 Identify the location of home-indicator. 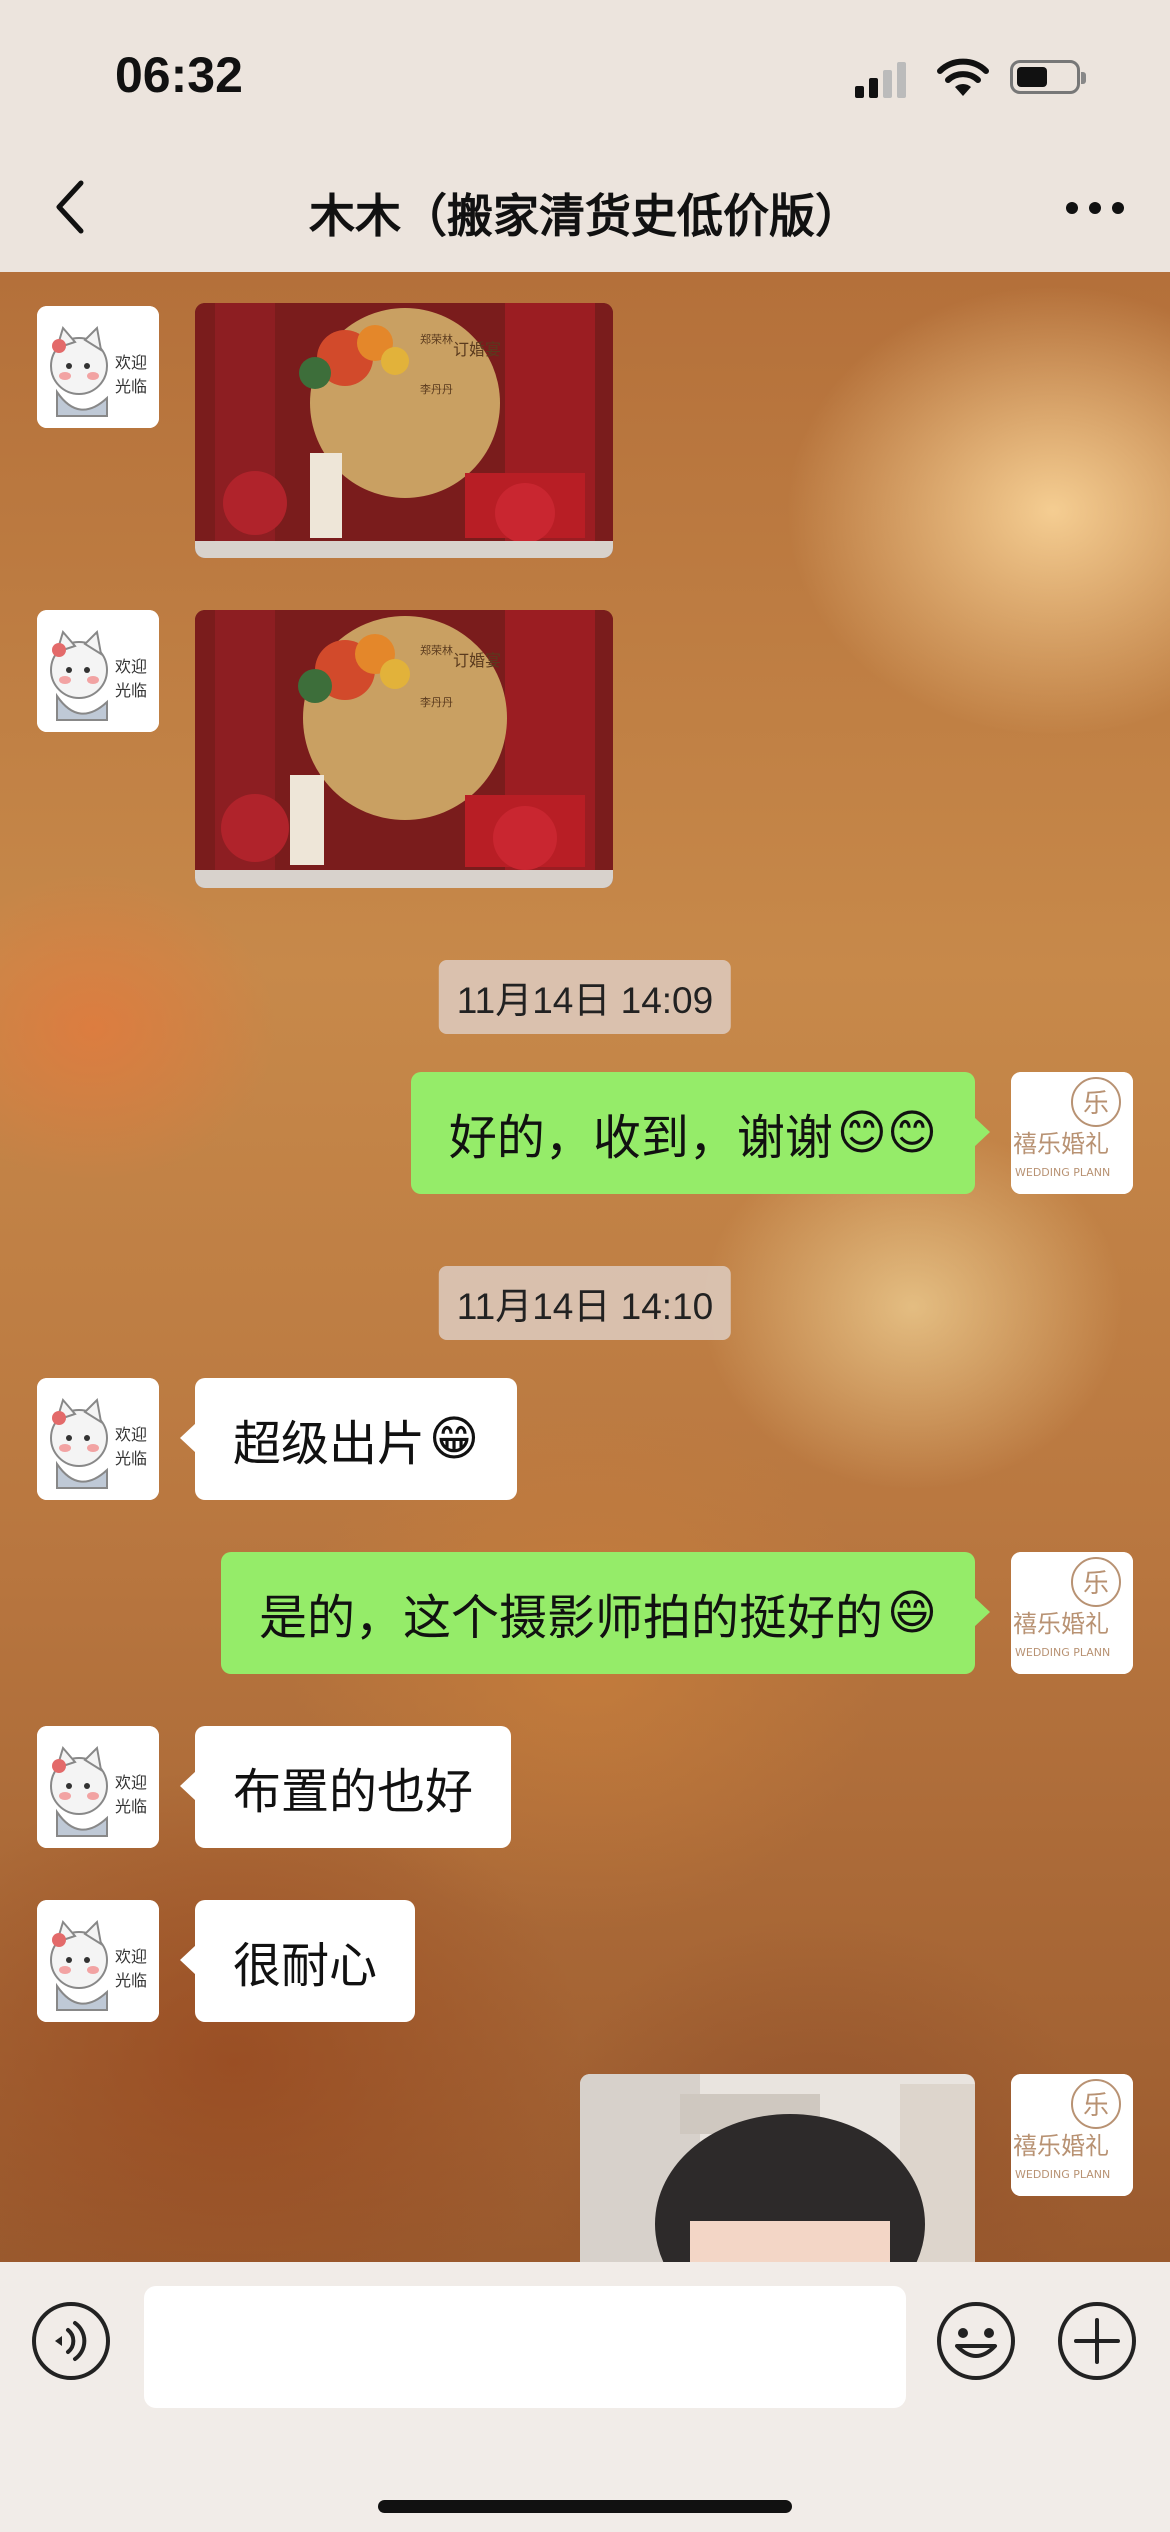
(585, 2506).